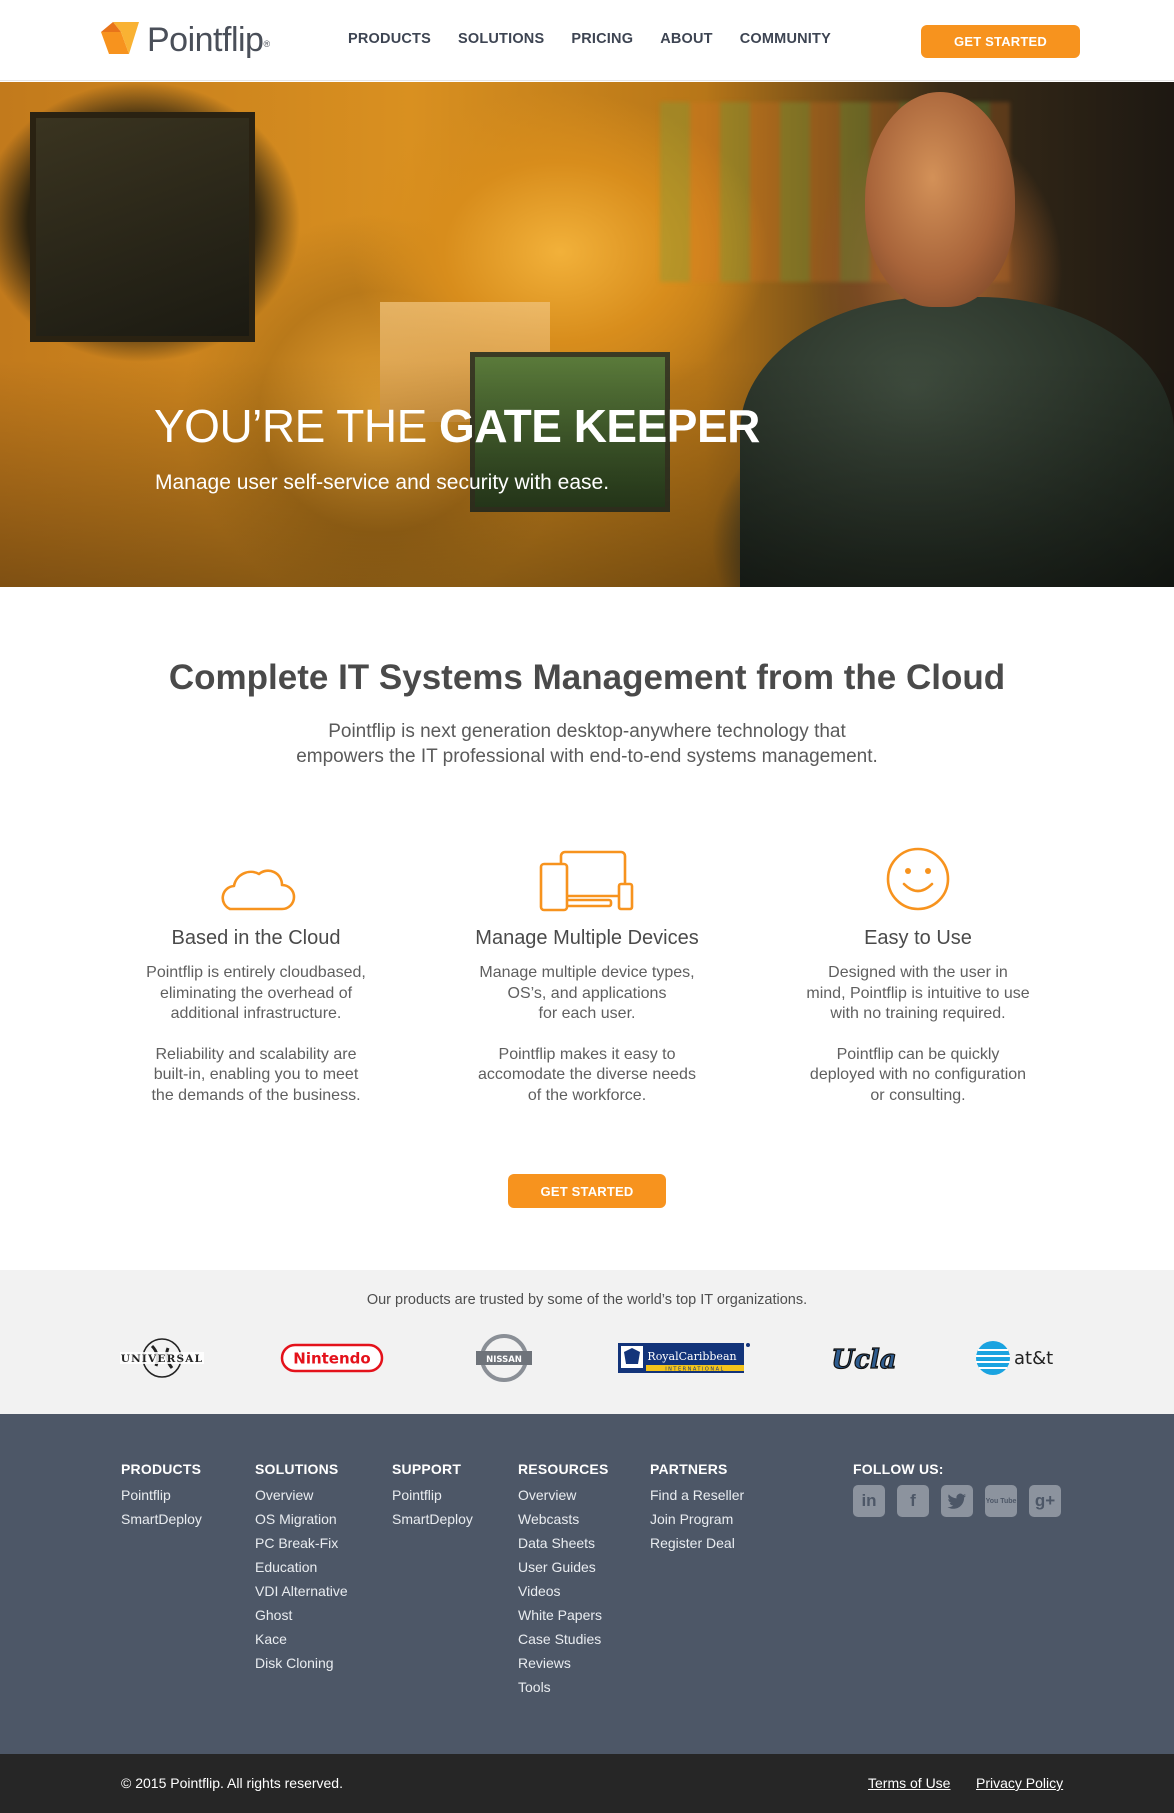  Describe the element at coordinates (587, 938) in the screenshot. I see `feature-title: Manage Multiple Devices` at that location.